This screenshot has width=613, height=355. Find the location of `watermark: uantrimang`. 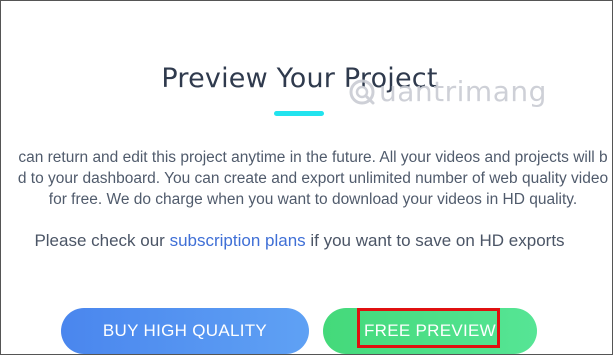

watermark: uantrimang is located at coordinates (447, 91).